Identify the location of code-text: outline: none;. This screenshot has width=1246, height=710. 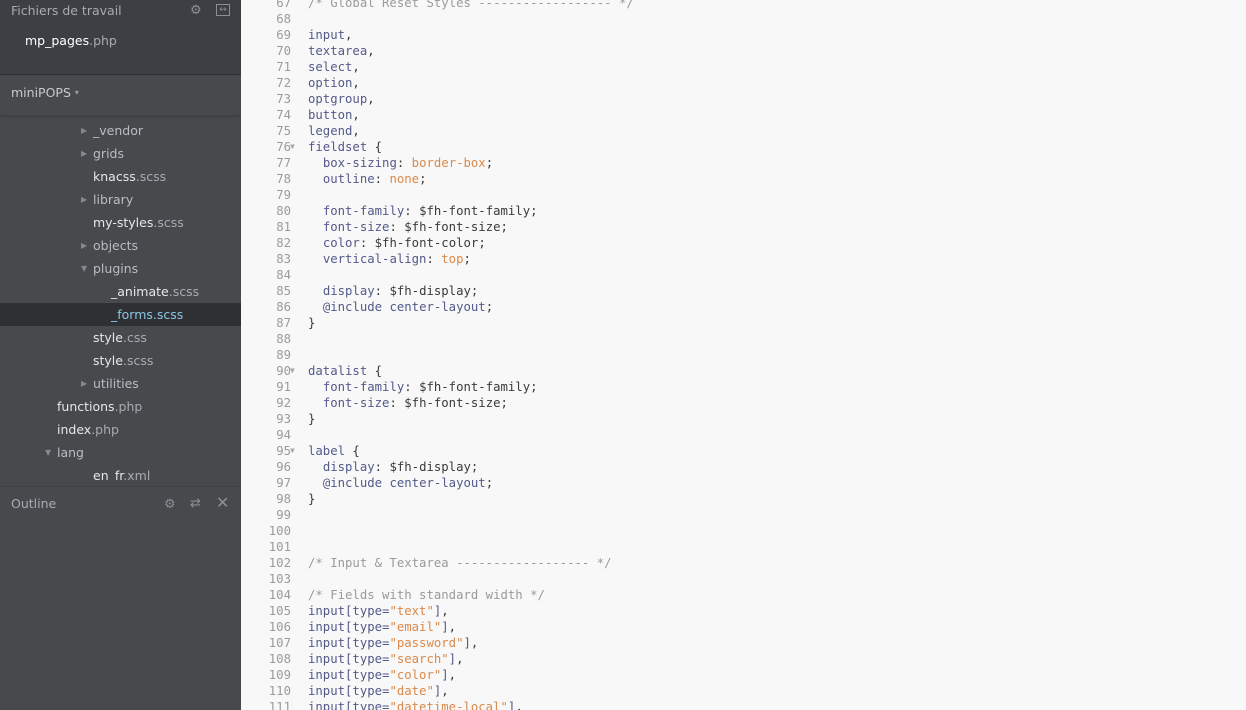
(367, 179).